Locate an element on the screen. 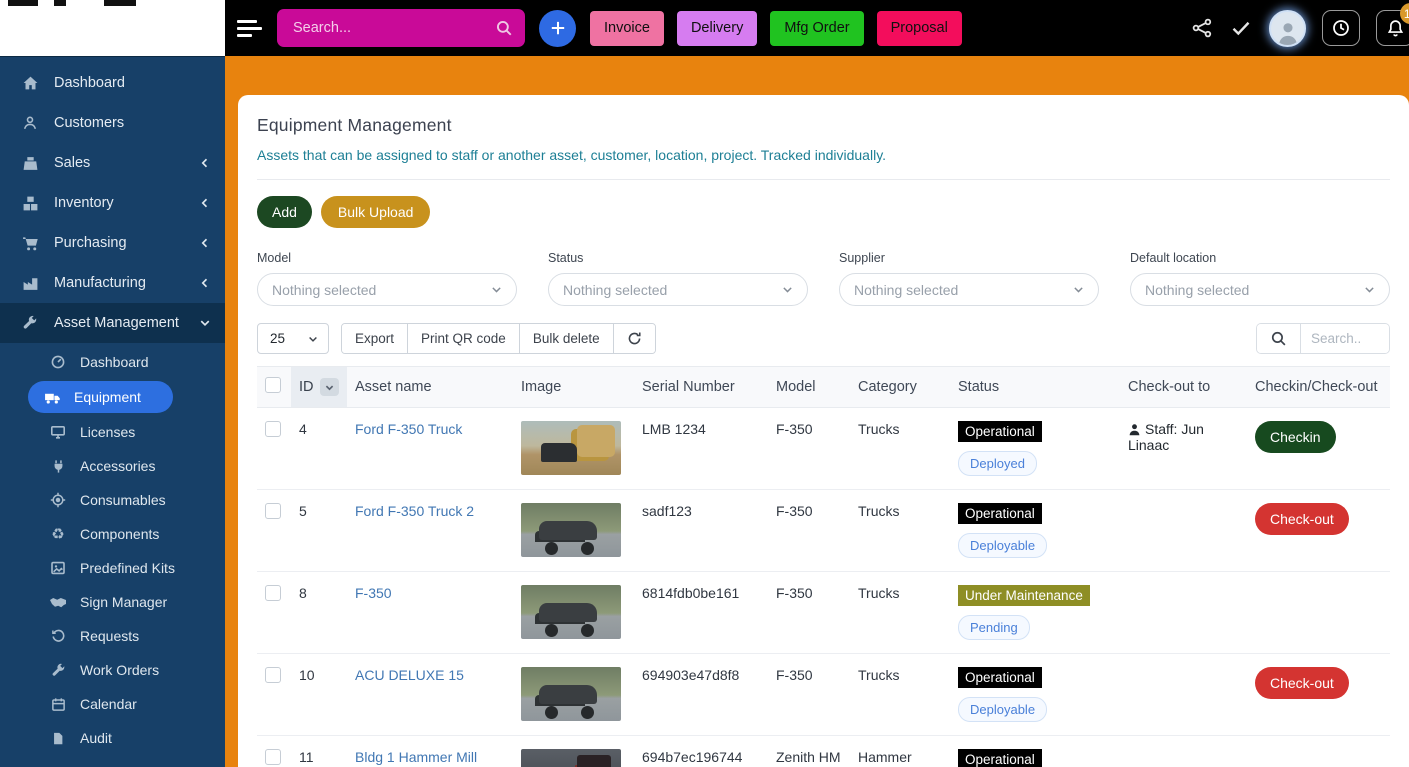  action-buttons: Add Bulk Upload is located at coordinates (823, 212).